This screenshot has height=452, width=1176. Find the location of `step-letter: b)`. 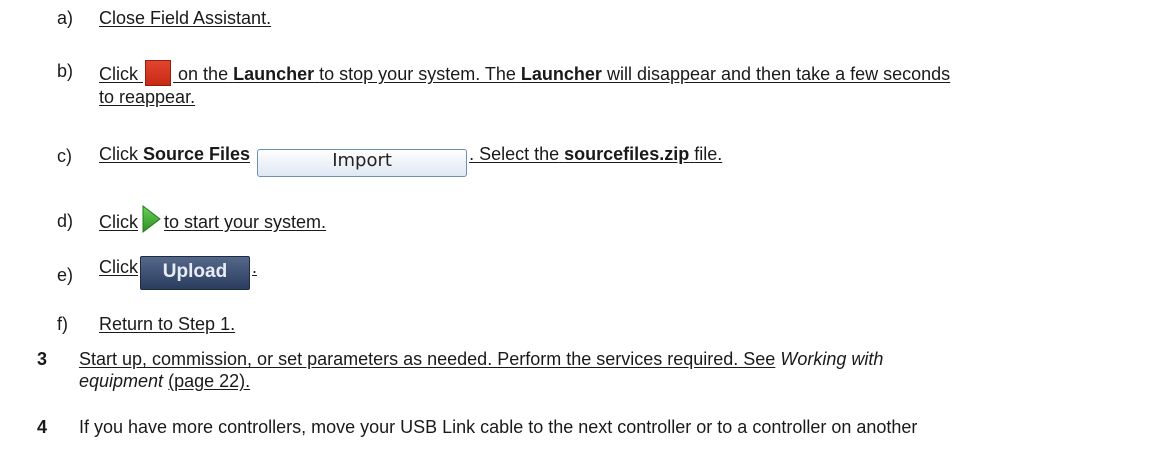

step-letter: b) is located at coordinates (65, 71).